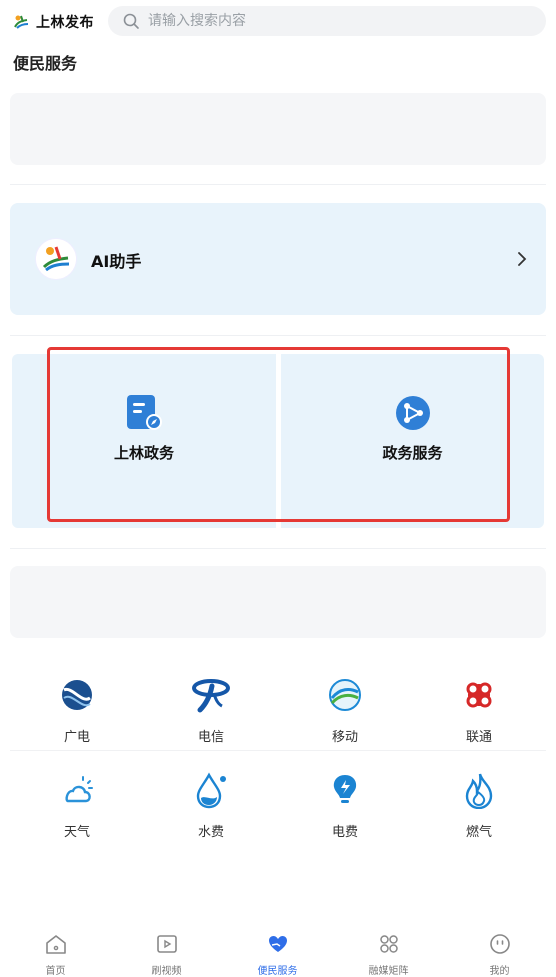  What do you see at coordinates (278, 259) in the screenshot?
I see `ai-assistant-card: AI助手` at bounding box center [278, 259].